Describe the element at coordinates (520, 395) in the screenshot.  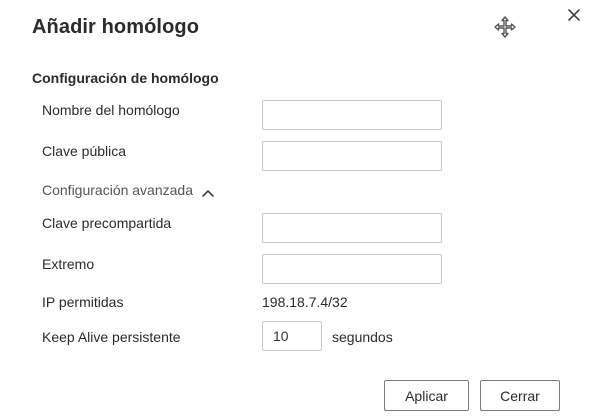
I see `cancel-button: Cerrar` at that location.